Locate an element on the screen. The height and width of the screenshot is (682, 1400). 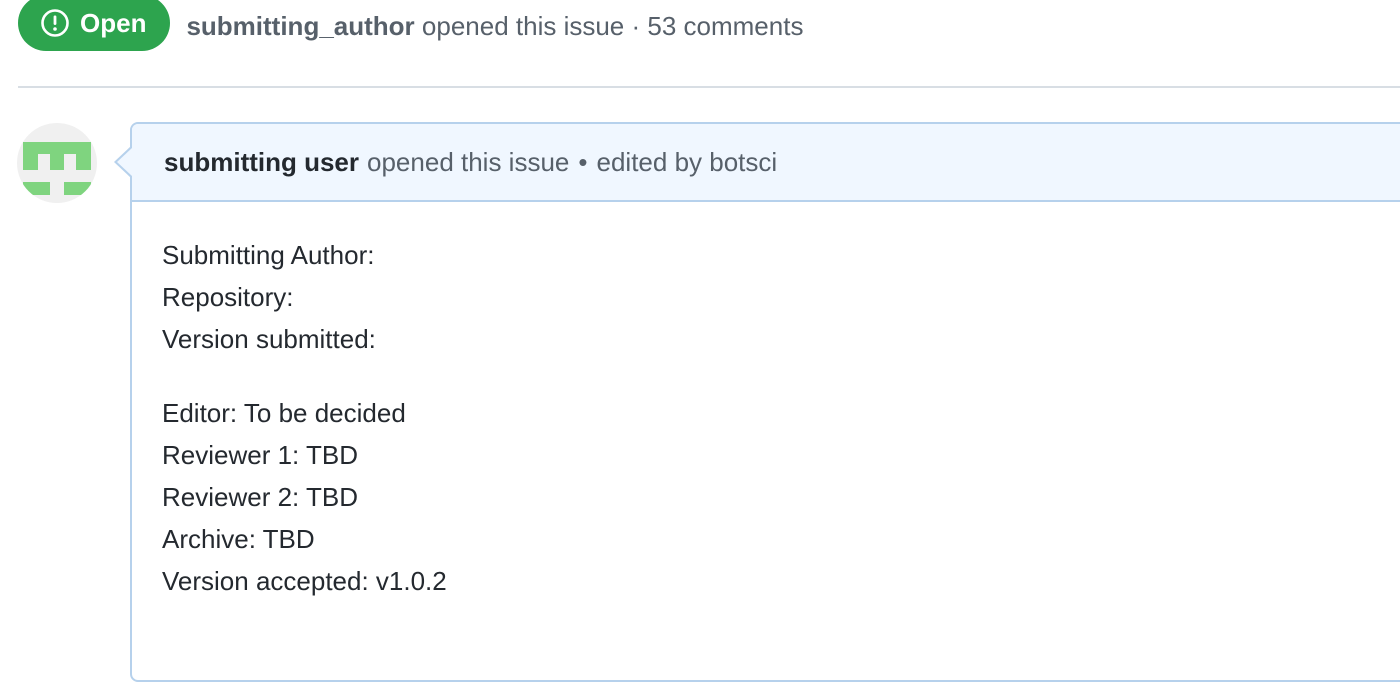
comment-action: opened this issue is located at coordinates (468, 161).